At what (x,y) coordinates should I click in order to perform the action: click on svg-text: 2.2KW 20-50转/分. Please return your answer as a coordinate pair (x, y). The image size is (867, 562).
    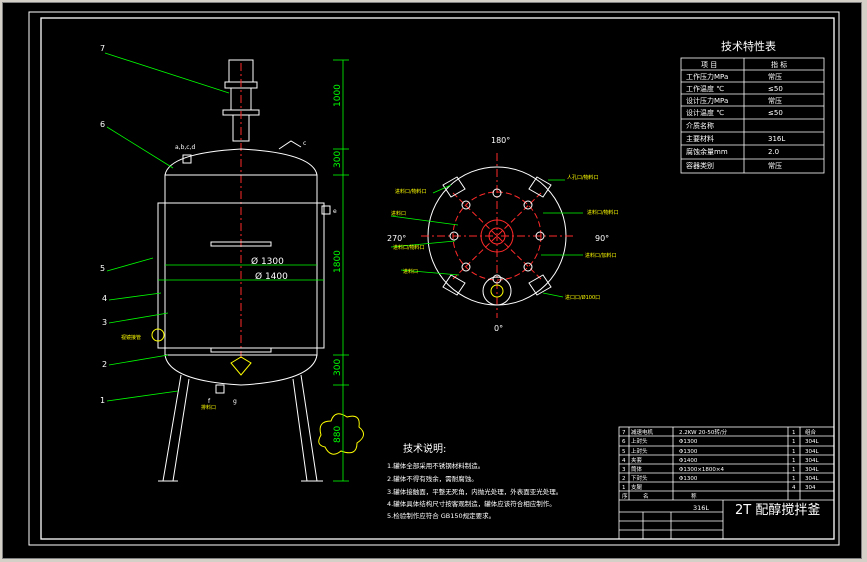
    Looking at the image, I should click on (703, 432).